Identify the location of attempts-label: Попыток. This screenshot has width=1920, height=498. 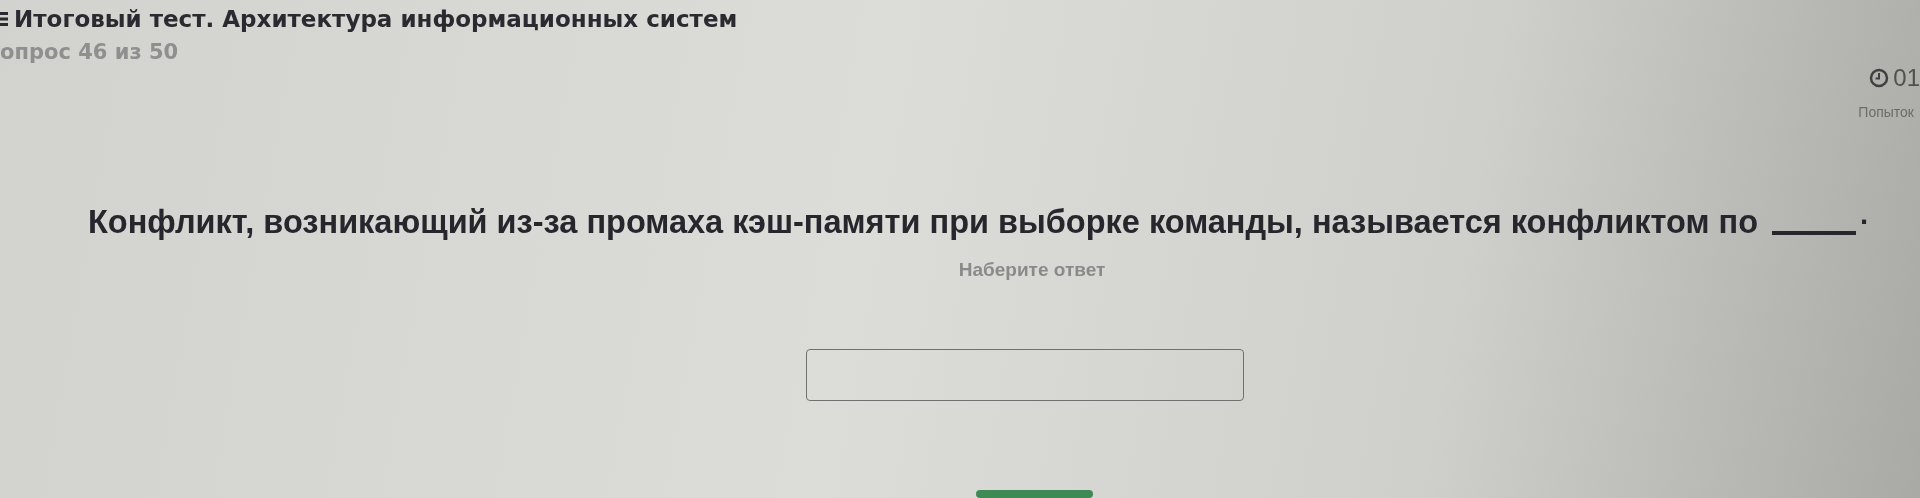
(1886, 112).